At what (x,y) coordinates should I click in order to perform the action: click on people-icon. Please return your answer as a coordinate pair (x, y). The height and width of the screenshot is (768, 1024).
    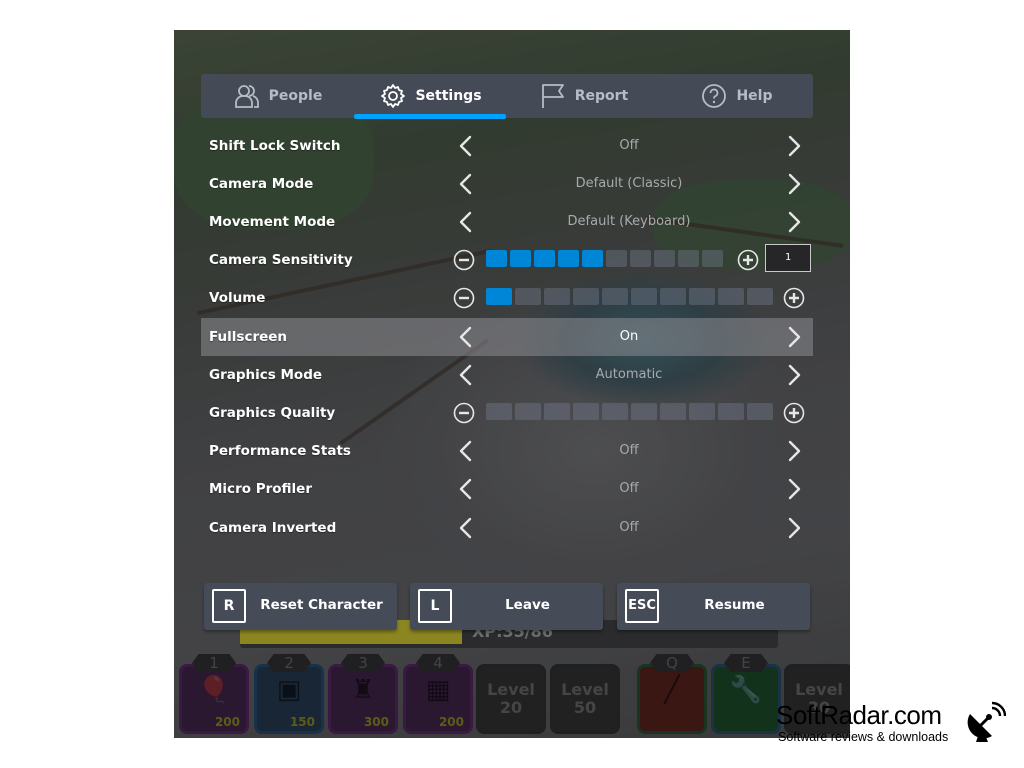
    Looking at the image, I should click on (246, 96).